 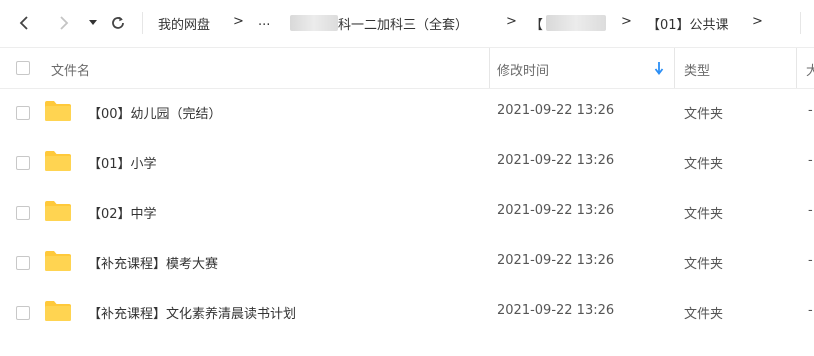 I want to click on file-list-header: 文件名 修改时间 类型 大, so click(x=407, y=68).